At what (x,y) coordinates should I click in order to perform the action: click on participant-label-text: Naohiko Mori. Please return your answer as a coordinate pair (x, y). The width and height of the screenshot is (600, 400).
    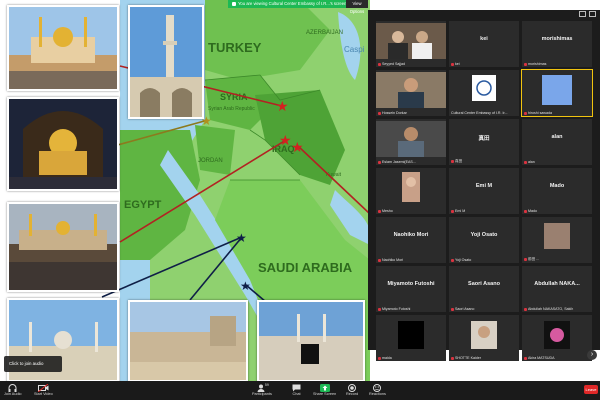
    Looking at the image, I should click on (393, 260).